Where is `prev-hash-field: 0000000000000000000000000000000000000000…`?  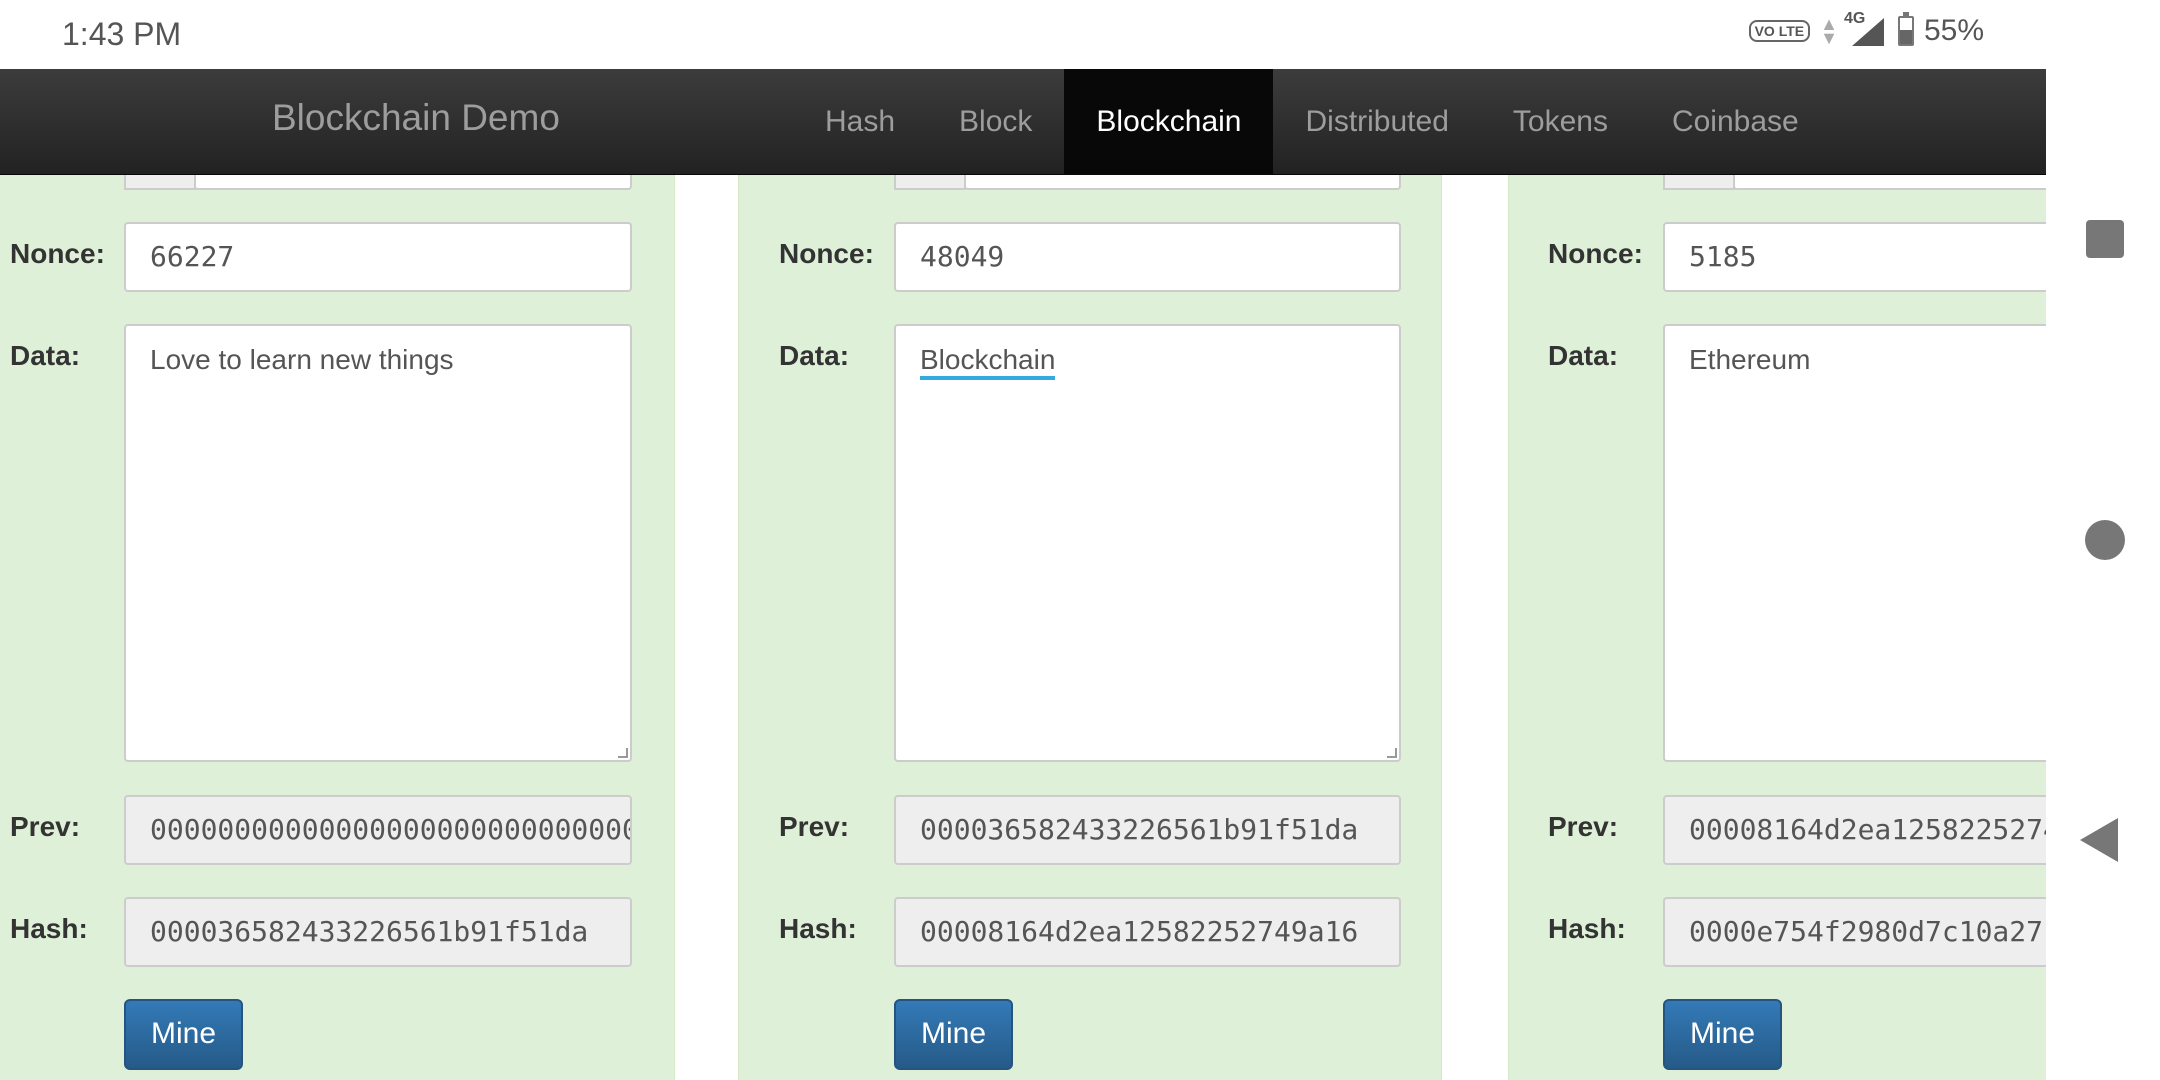 prev-hash-field: 0000000000000000000000000000000000000000… is located at coordinates (378, 830).